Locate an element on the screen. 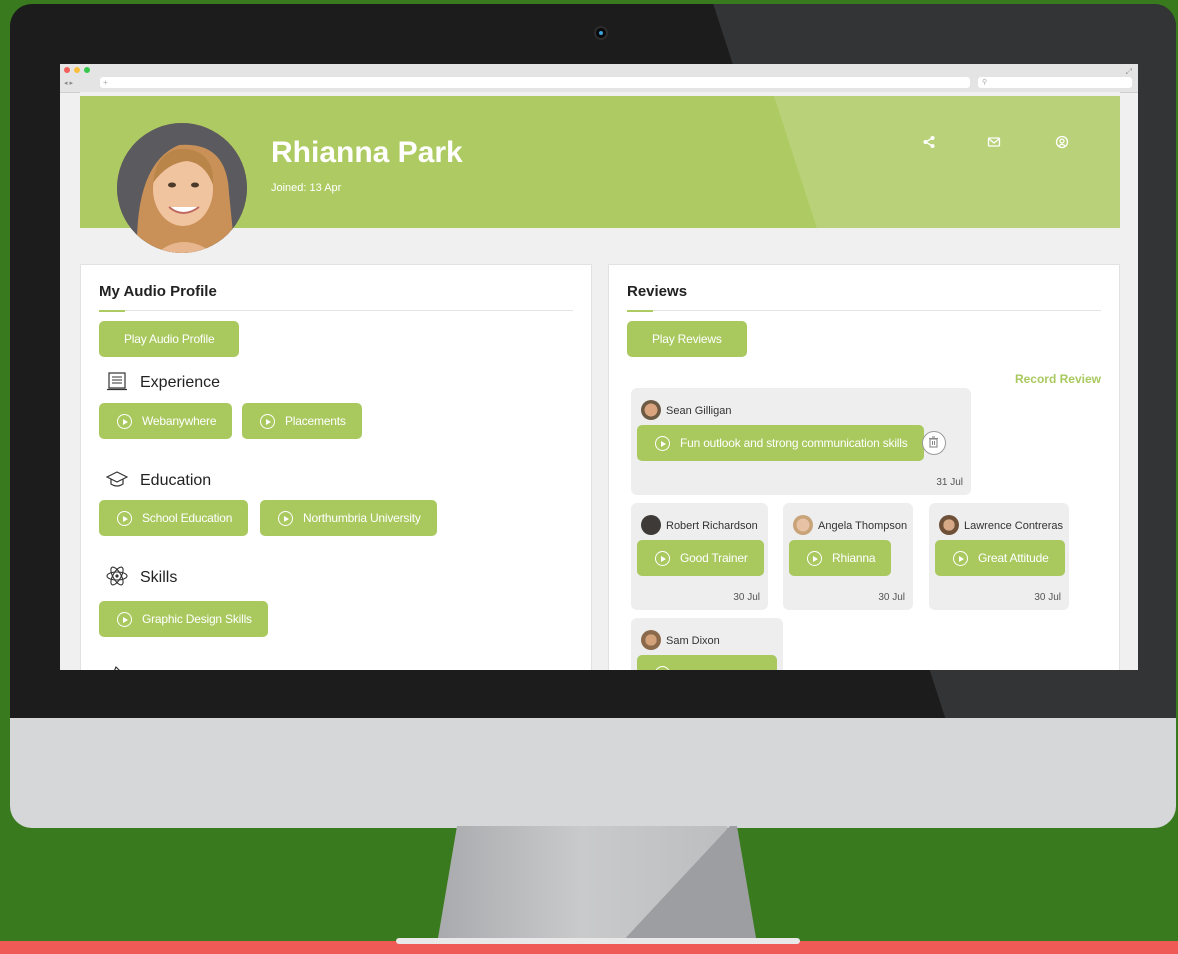 This screenshot has height=954, width=1178. back-forward-buttons: ◂ ▸ is located at coordinates (68, 83).